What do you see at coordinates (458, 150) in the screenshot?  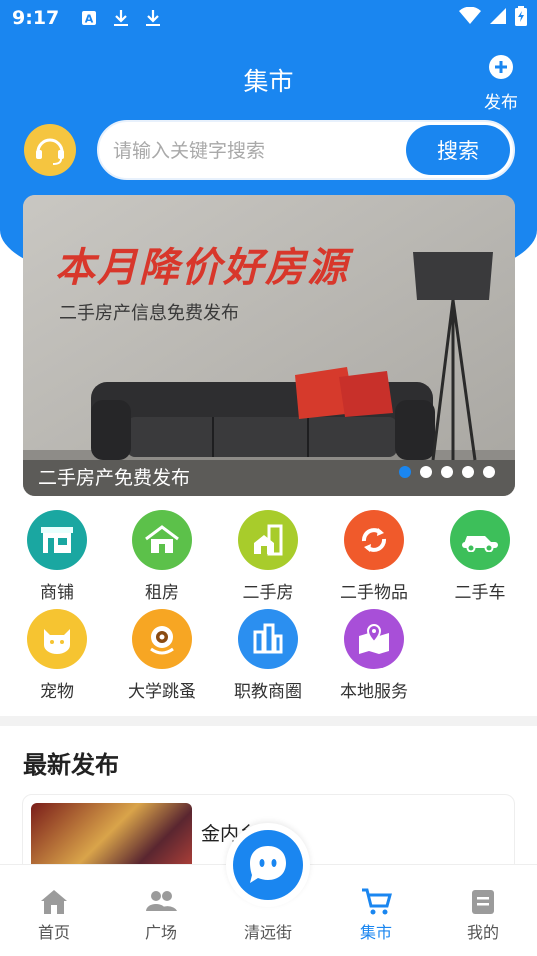 I see `search-button: 搜索` at bounding box center [458, 150].